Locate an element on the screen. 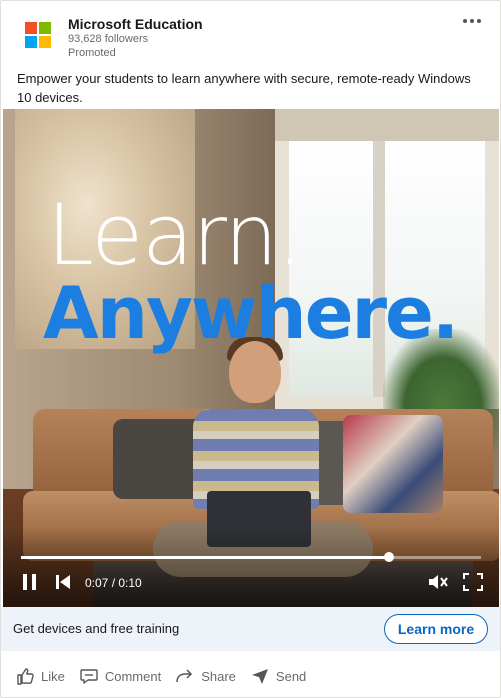  scene-blind is located at coordinates (387, 125).